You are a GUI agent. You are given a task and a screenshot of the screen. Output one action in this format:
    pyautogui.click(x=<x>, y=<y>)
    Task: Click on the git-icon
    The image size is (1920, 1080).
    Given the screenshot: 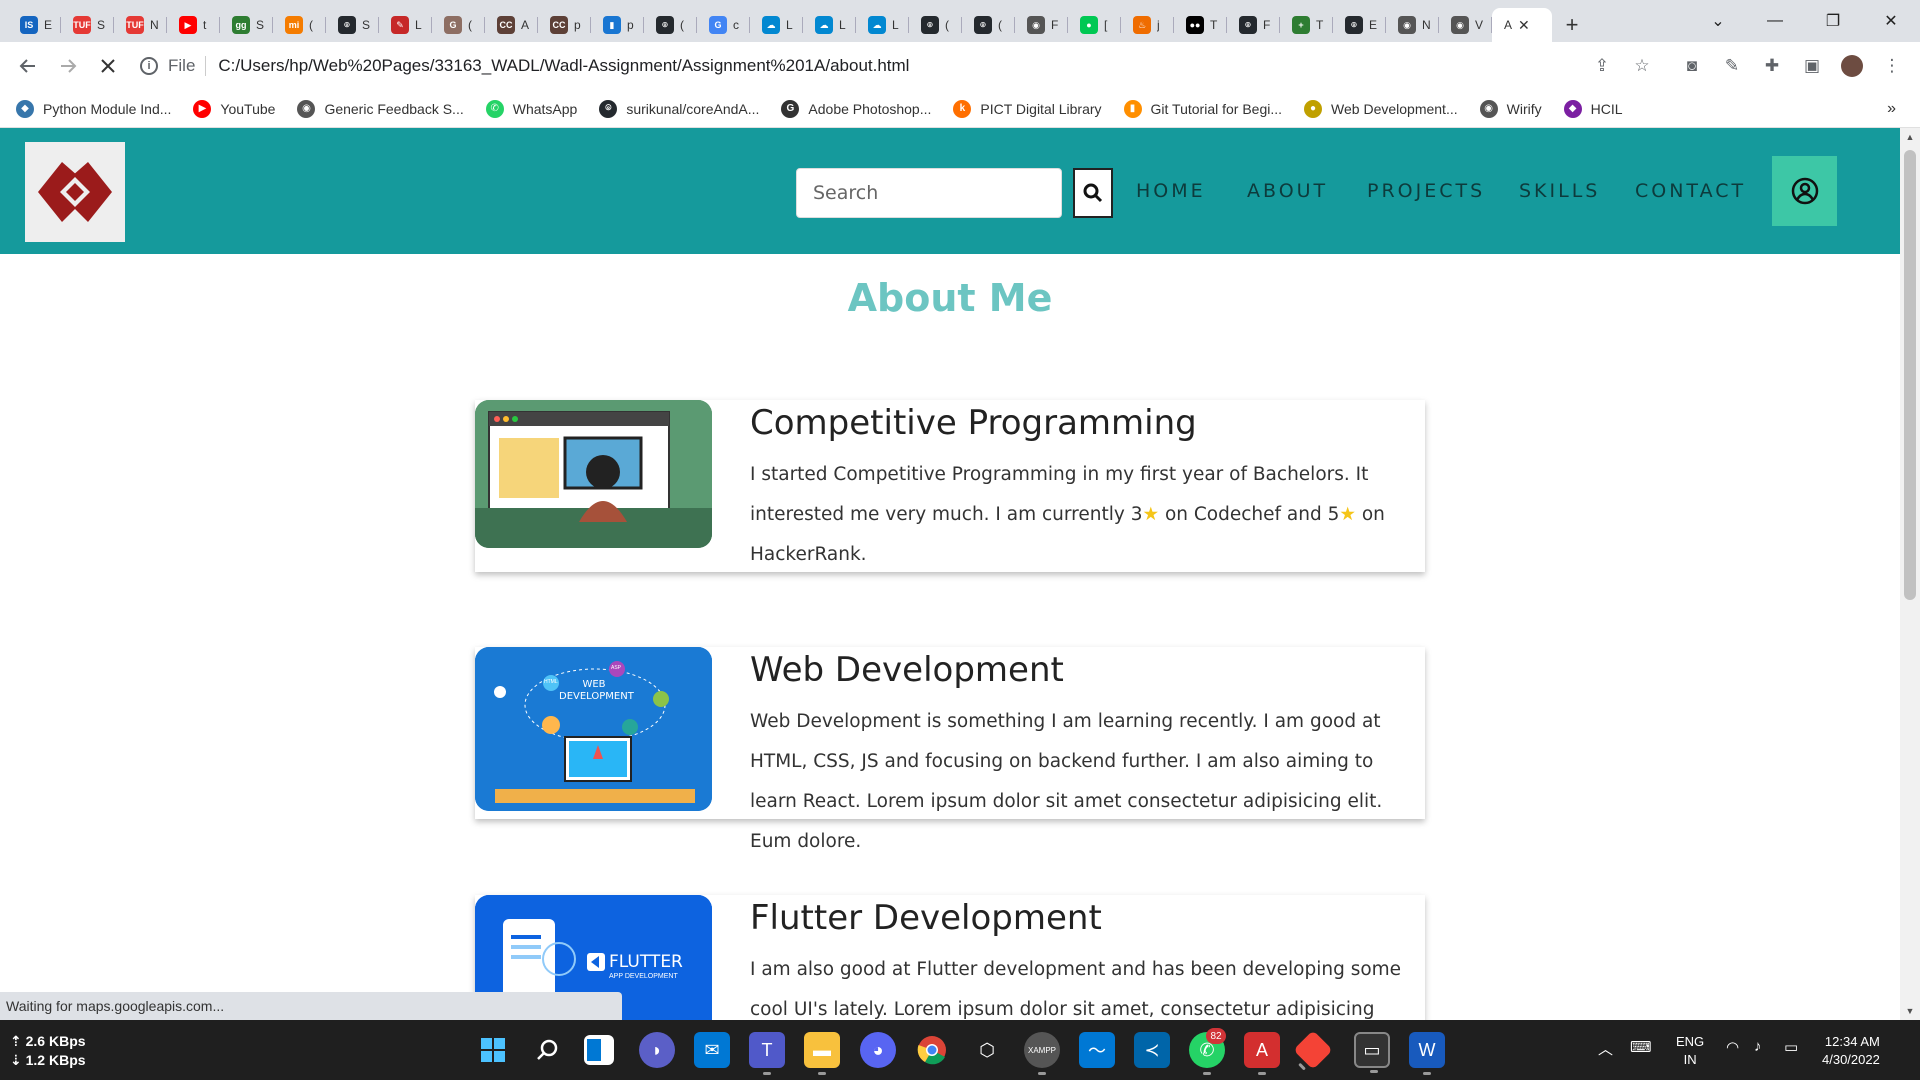 What is the action you would take?
    pyautogui.click(x=1313, y=1050)
    